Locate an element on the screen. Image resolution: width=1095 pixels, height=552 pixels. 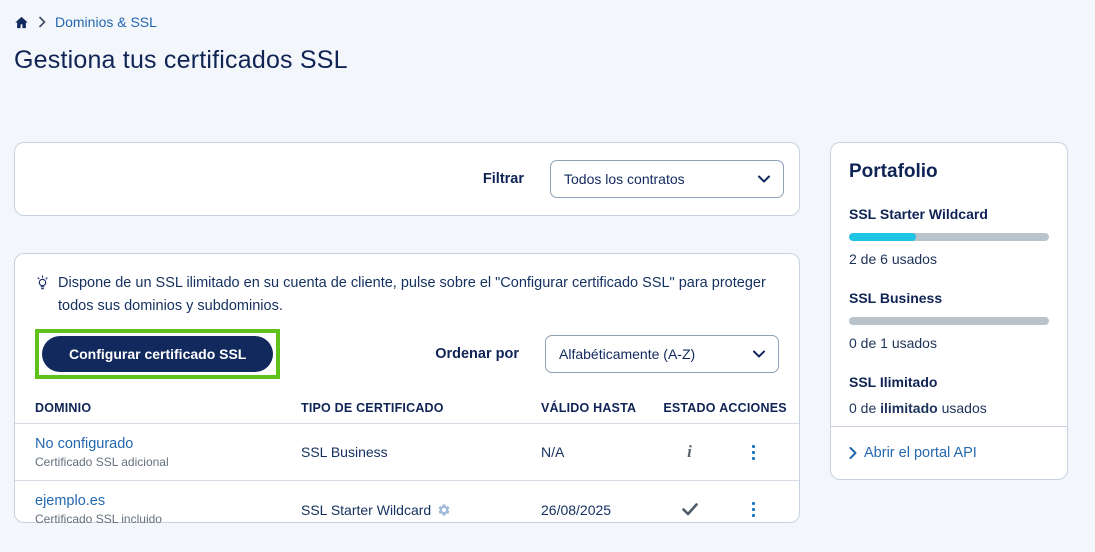
portfolio-item-name: SSL Starter Wildcard is located at coordinates (918, 214).